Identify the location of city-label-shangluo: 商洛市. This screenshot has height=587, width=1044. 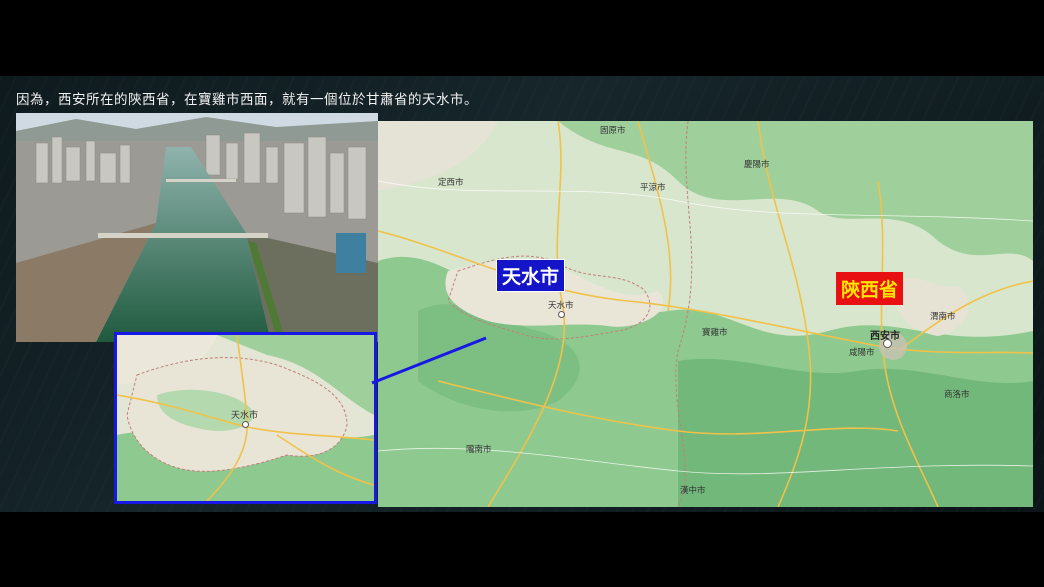
(957, 395).